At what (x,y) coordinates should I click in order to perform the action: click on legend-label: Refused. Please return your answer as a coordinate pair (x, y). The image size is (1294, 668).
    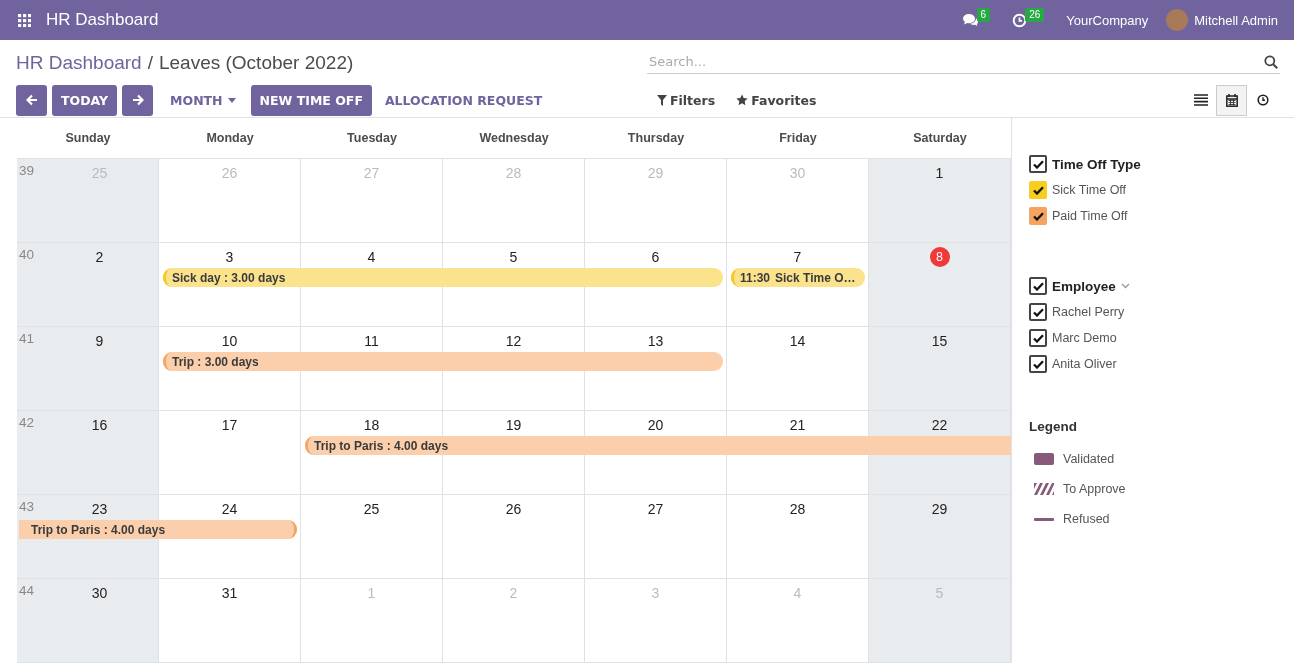
    Looking at the image, I should click on (1086, 519).